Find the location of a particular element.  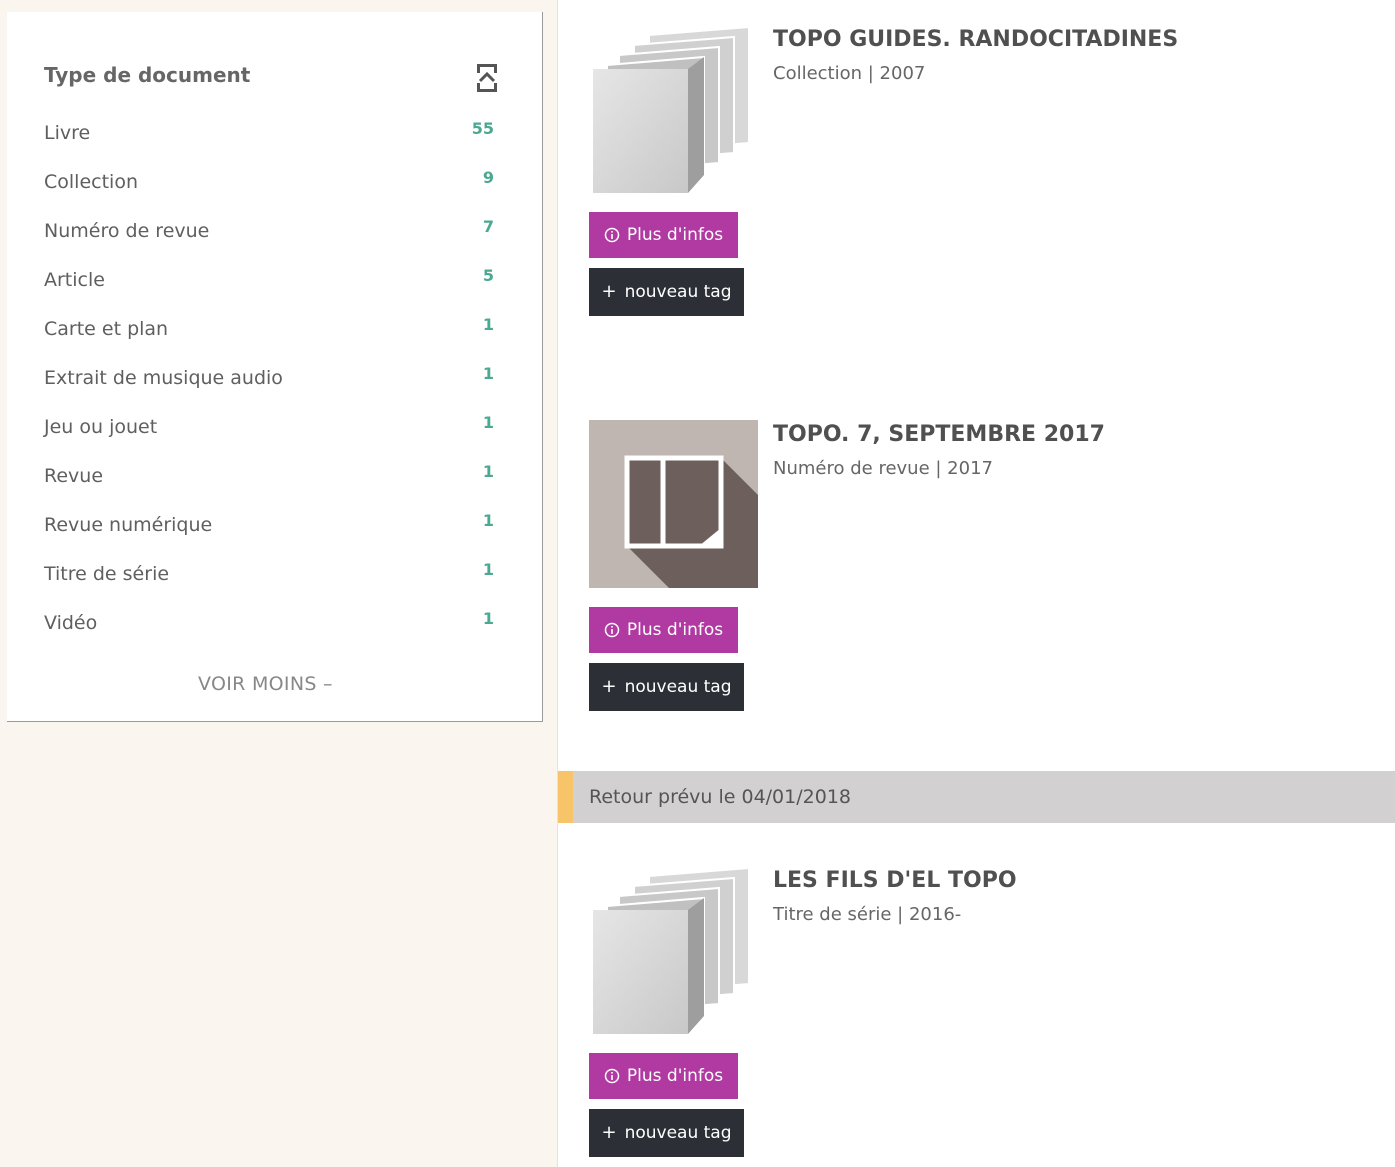

facet-item-jeu-ou-jouet: Jeu ou jouet 1 is located at coordinates (274, 437).